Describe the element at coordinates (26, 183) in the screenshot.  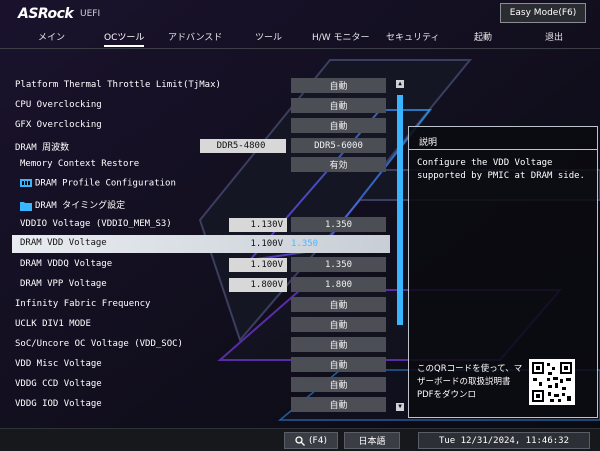
I see `memory-module-icon` at that location.